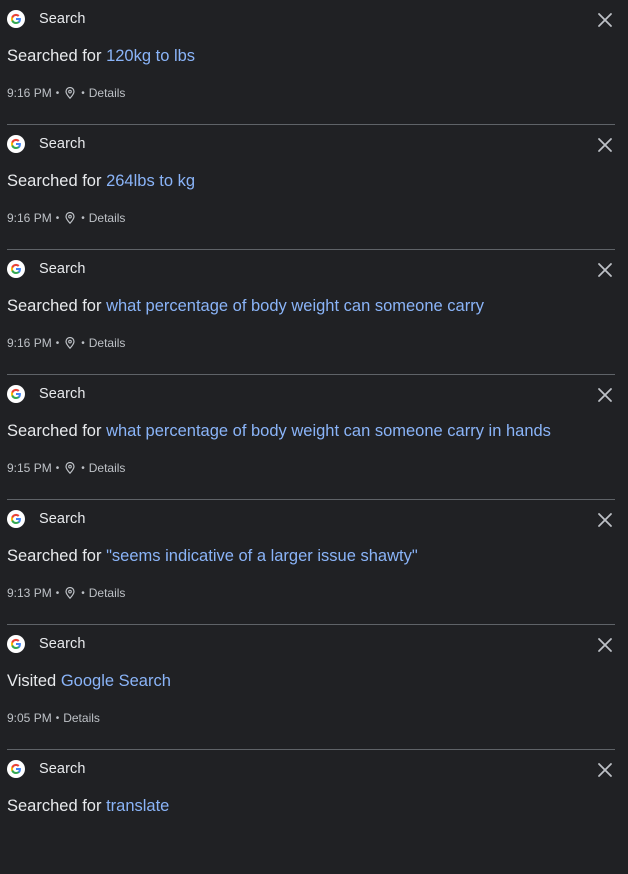 The height and width of the screenshot is (874, 628). I want to click on activity-item: Search Searched for translate, so click(311, 812).